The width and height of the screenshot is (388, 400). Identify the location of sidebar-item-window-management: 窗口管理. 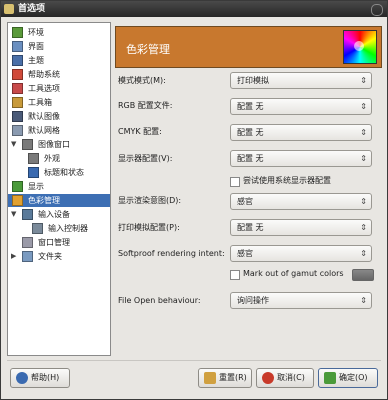
(59, 242).